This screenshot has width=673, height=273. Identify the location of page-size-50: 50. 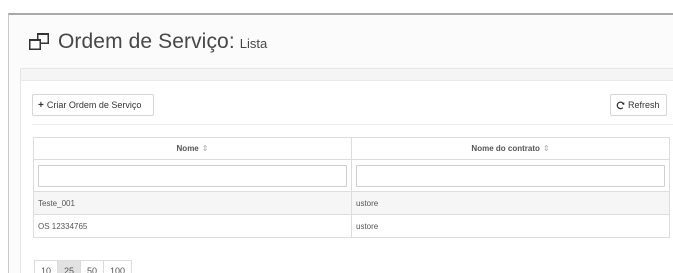
(92, 266).